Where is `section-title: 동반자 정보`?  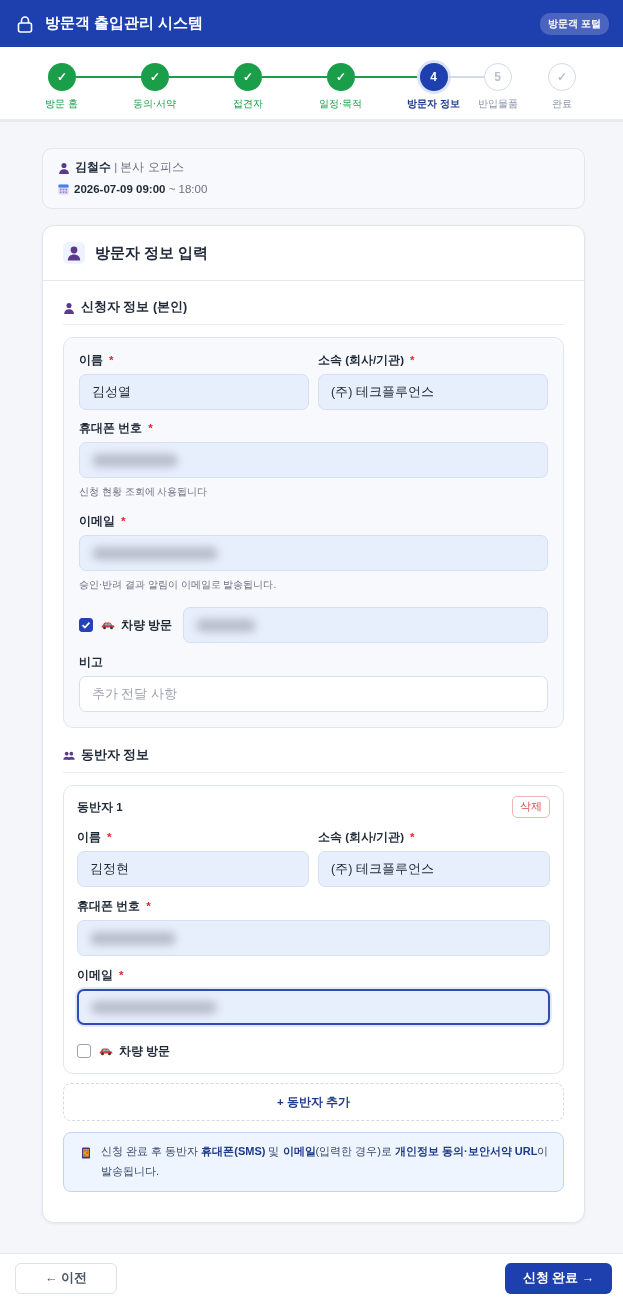
section-title: 동반자 정보 is located at coordinates (115, 755).